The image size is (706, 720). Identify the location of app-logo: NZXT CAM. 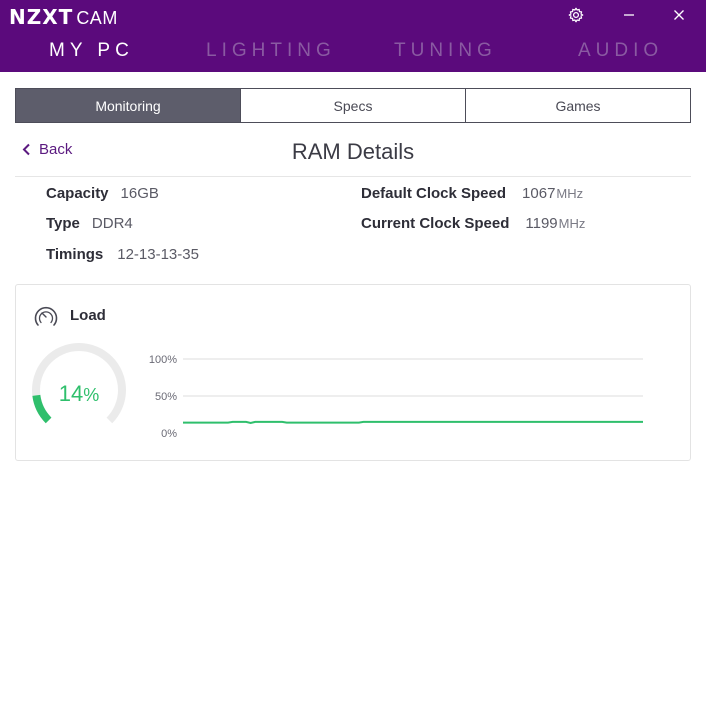
(63, 17).